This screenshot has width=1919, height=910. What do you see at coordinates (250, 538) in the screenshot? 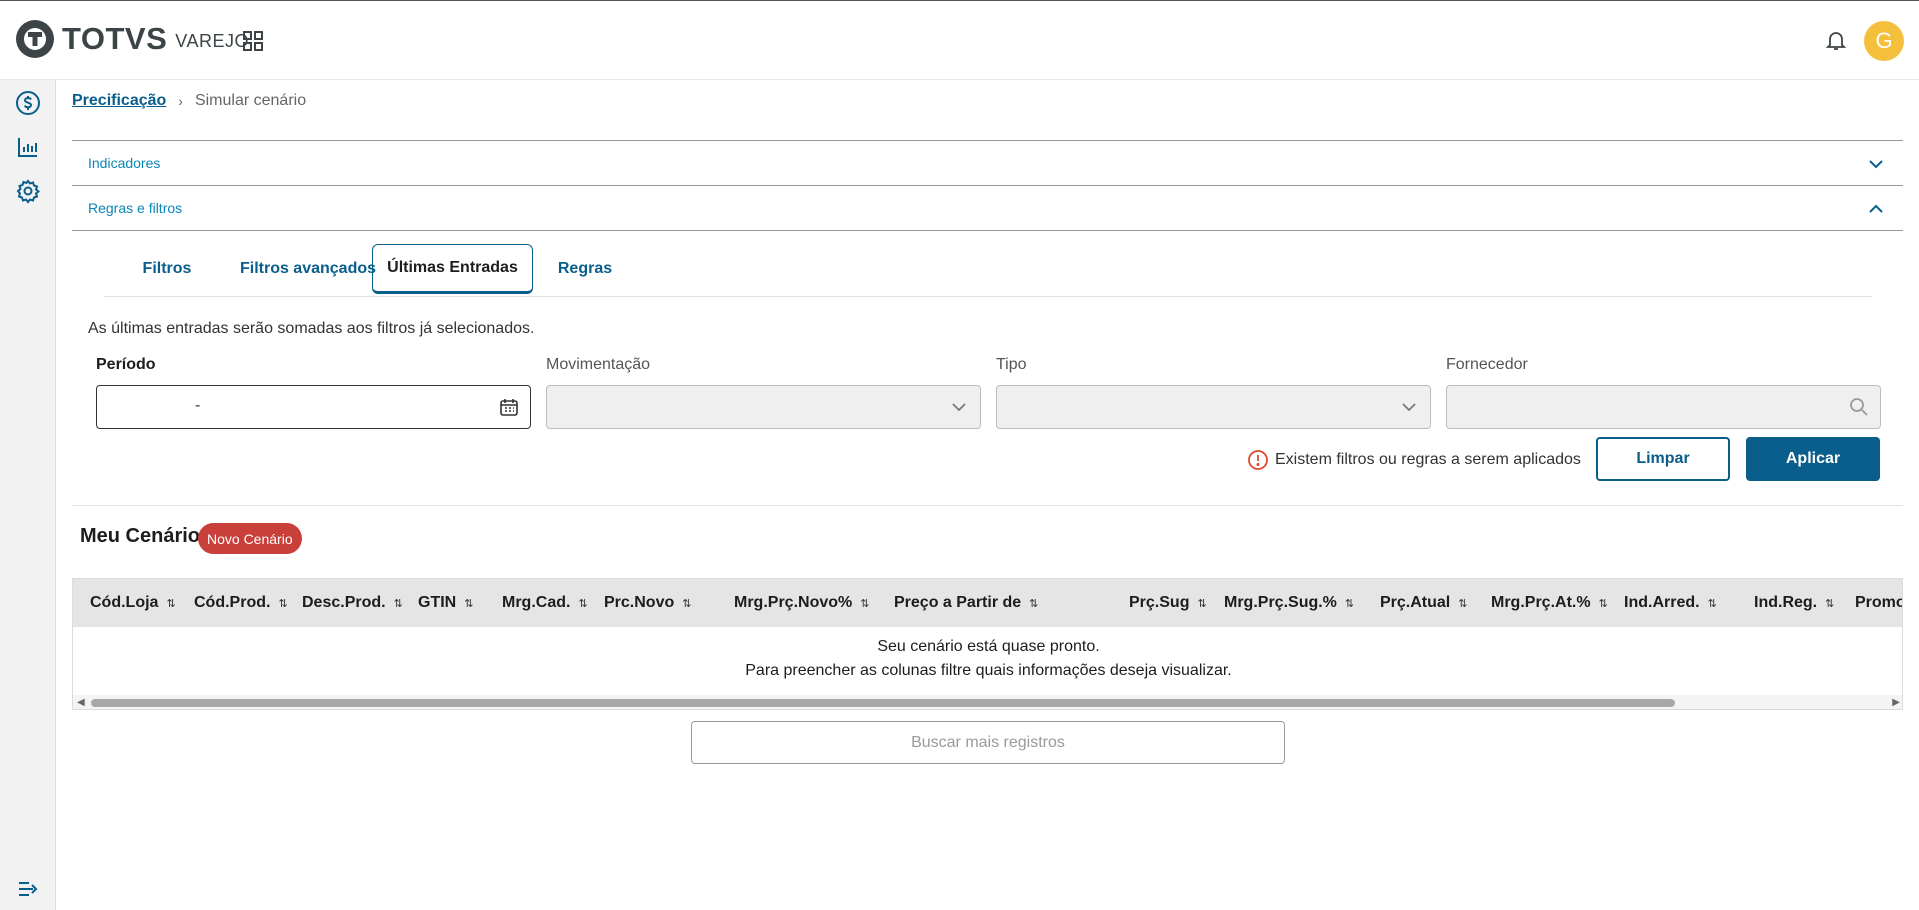
I see `status-badge: Novo Cenário` at bounding box center [250, 538].